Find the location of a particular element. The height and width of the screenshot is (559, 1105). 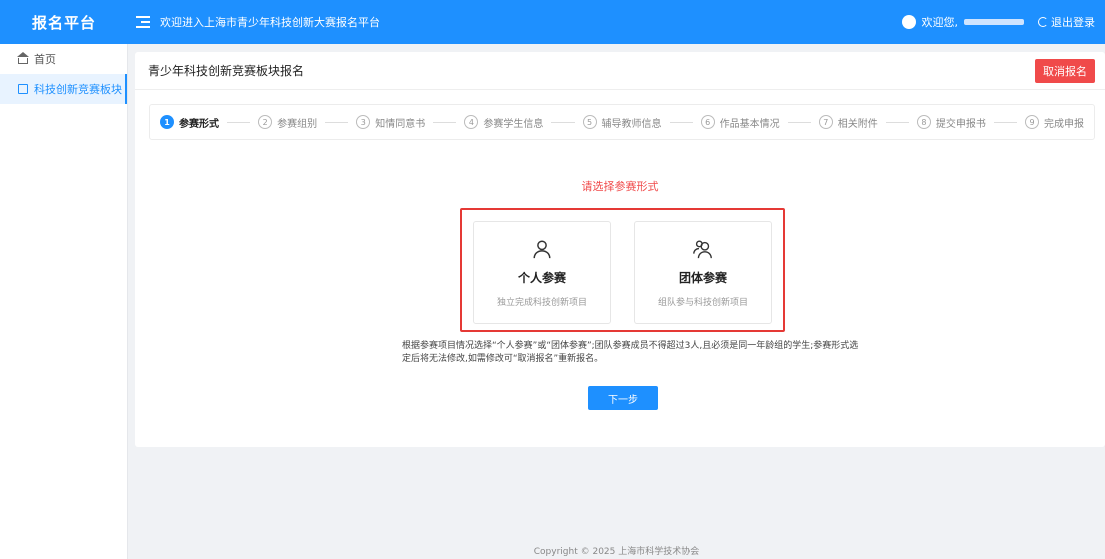

menu-collapse-icon is located at coordinates (143, 22).